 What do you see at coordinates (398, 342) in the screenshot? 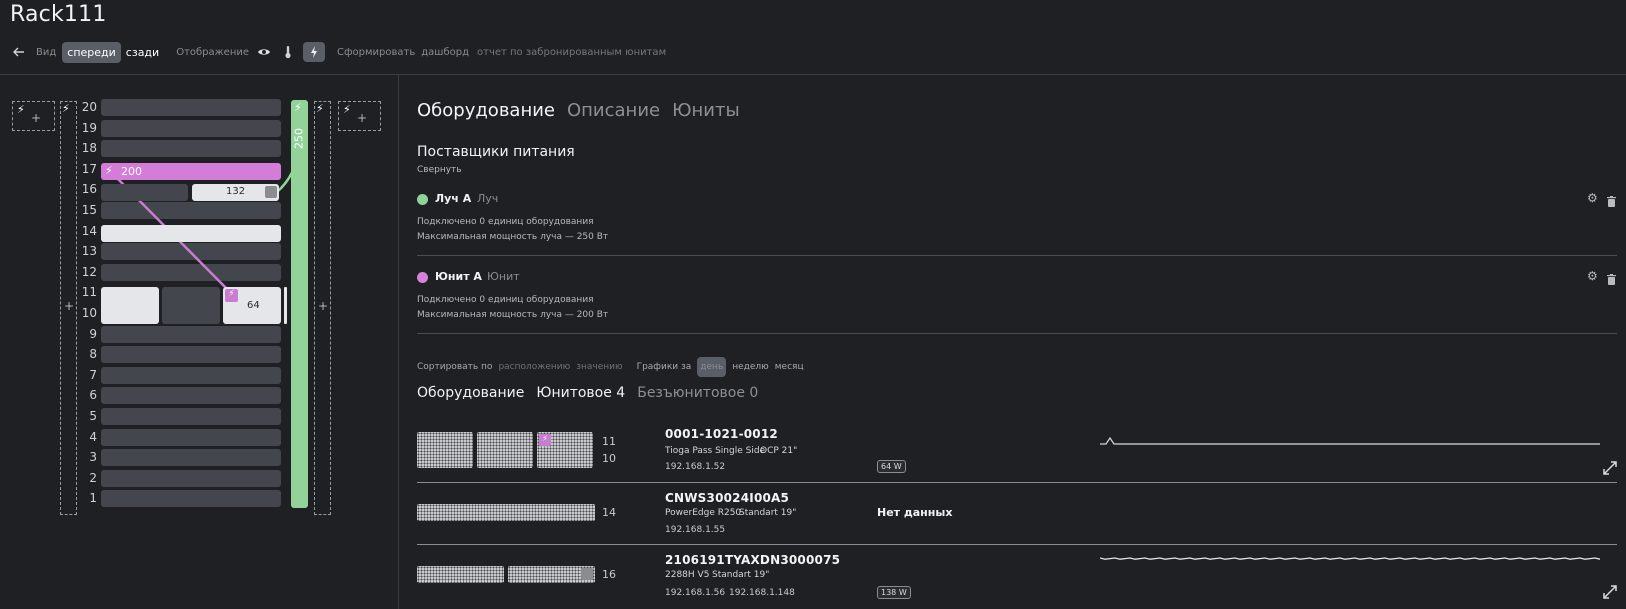
I see `panel-divider` at bounding box center [398, 342].